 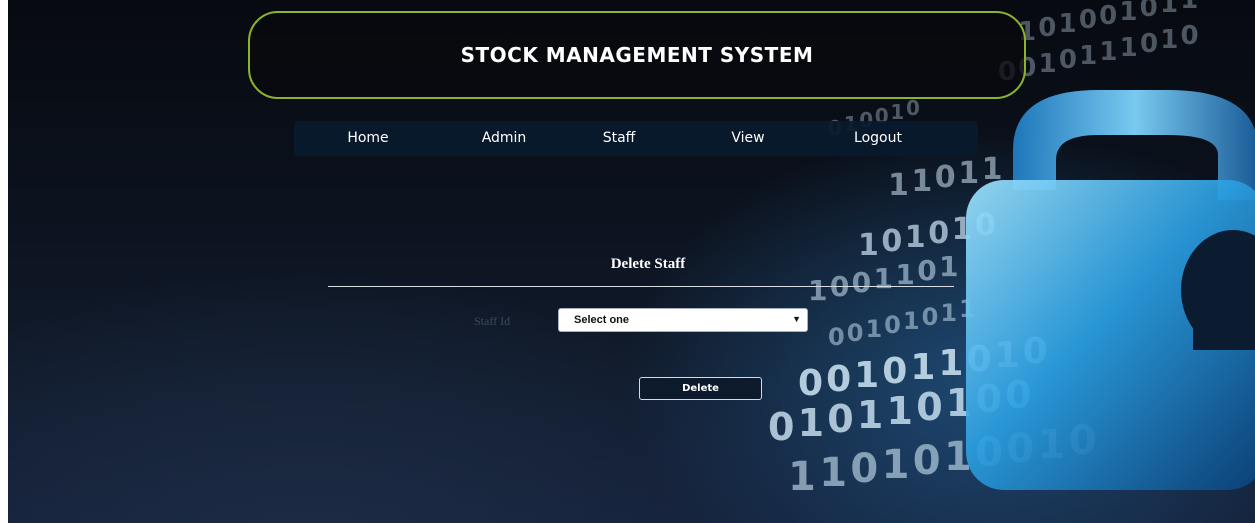 What do you see at coordinates (602, 320) in the screenshot?
I see `staff-id-select-value: Select one` at bounding box center [602, 320].